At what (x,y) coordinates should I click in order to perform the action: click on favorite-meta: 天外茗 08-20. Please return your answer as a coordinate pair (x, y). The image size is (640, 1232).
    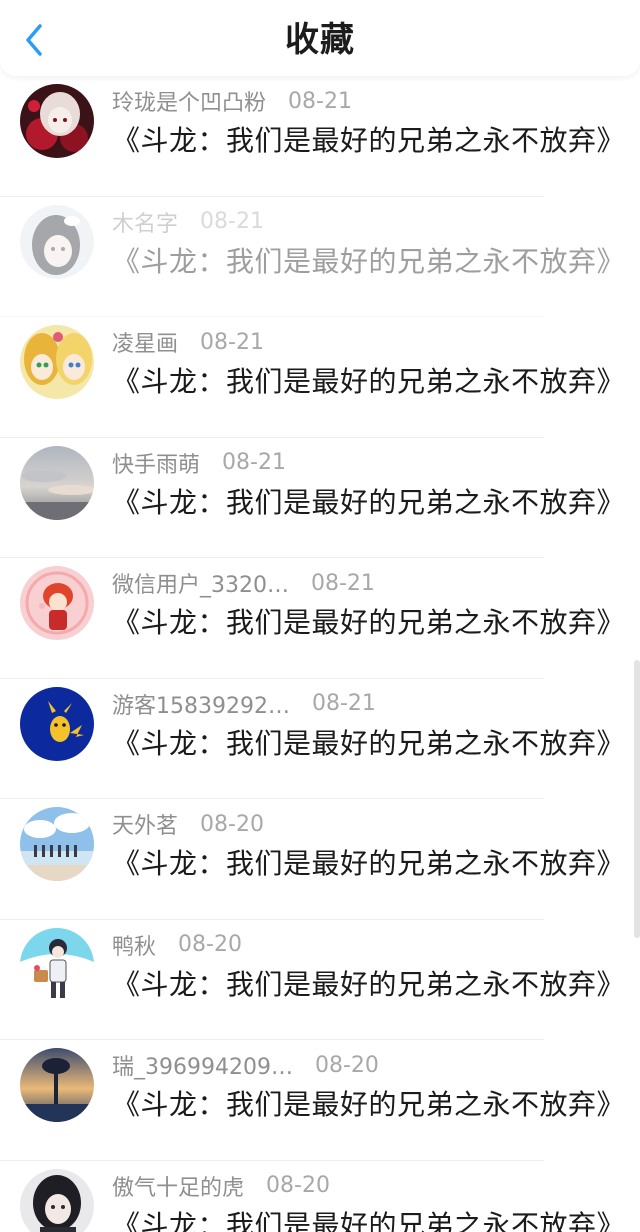
    Looking at the image, I should click on (188, 824).